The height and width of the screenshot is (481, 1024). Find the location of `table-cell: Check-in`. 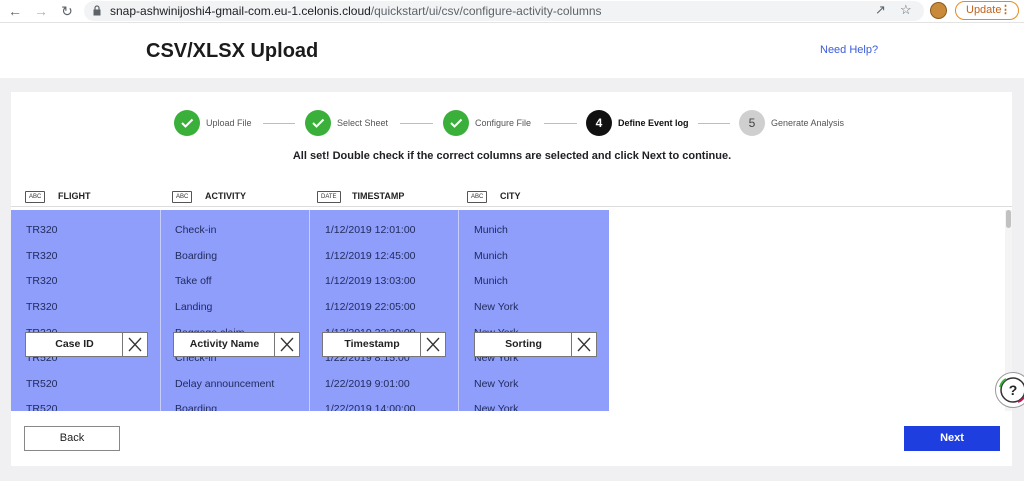

table-cell: Check-in is located at coordinates (196, 230).